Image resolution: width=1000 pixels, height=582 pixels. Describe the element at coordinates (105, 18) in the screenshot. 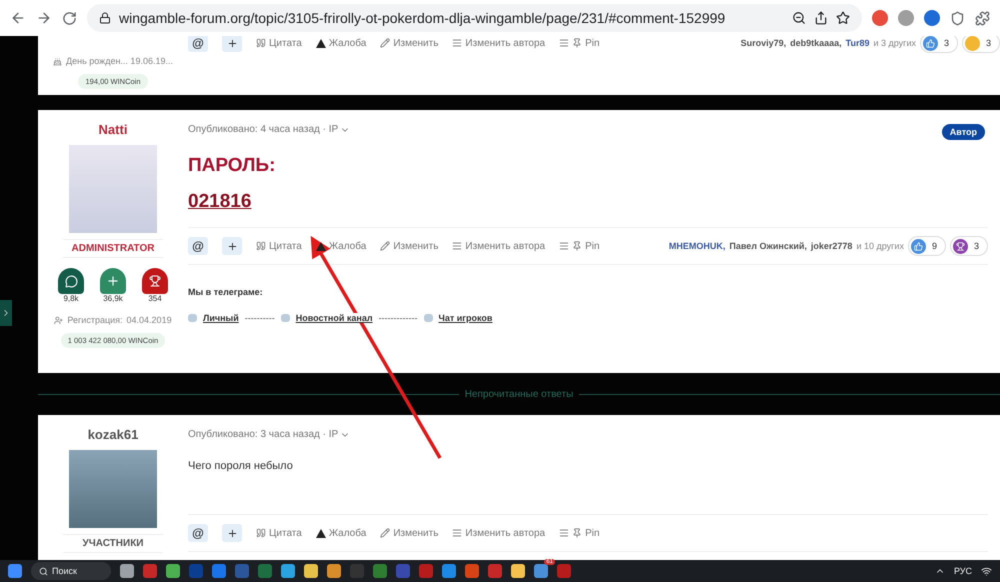

I see `lock-icon` at that location.